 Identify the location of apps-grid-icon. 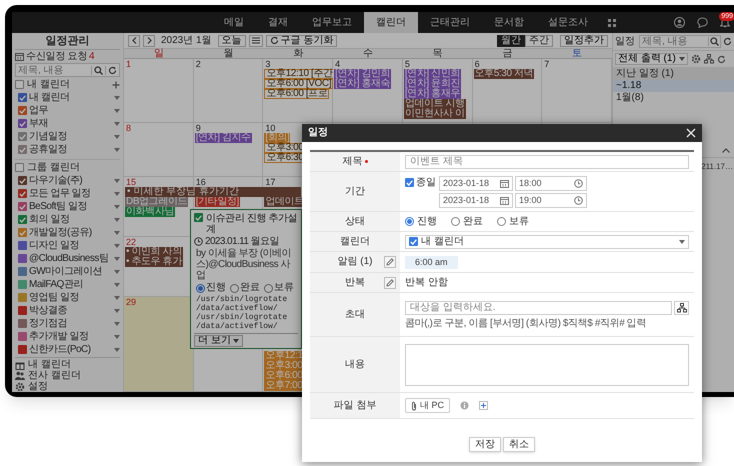
(612, 22).